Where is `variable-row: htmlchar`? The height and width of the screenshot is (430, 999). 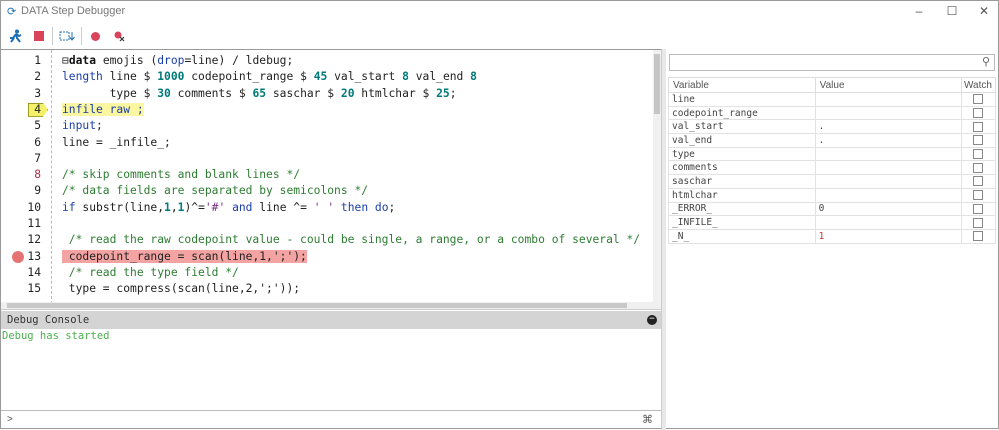
variable-row: htmlchar is located at coordinates (832, 195).